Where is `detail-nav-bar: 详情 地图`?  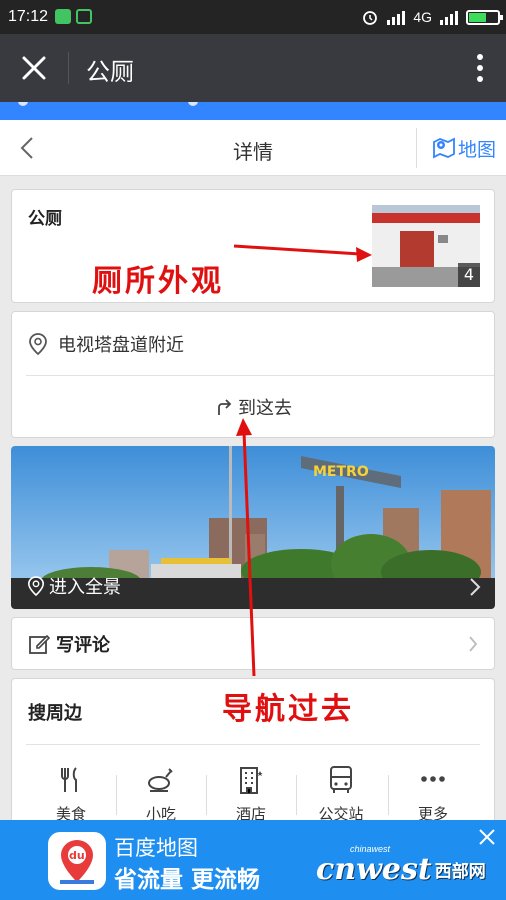 detail-nav-bar: 详情 地图 is located at coordinates (253, 148).